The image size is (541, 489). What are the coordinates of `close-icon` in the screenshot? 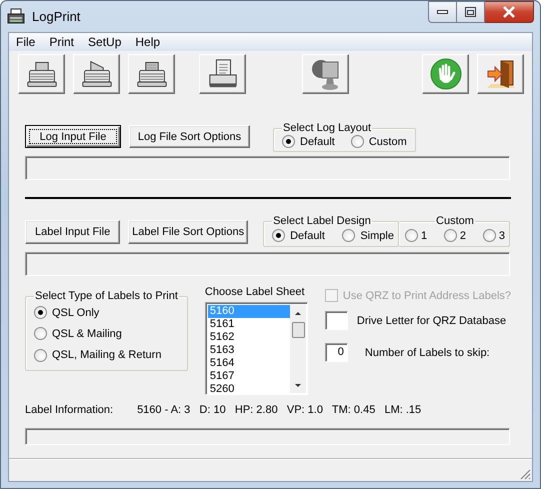 It's located at (509, 12).